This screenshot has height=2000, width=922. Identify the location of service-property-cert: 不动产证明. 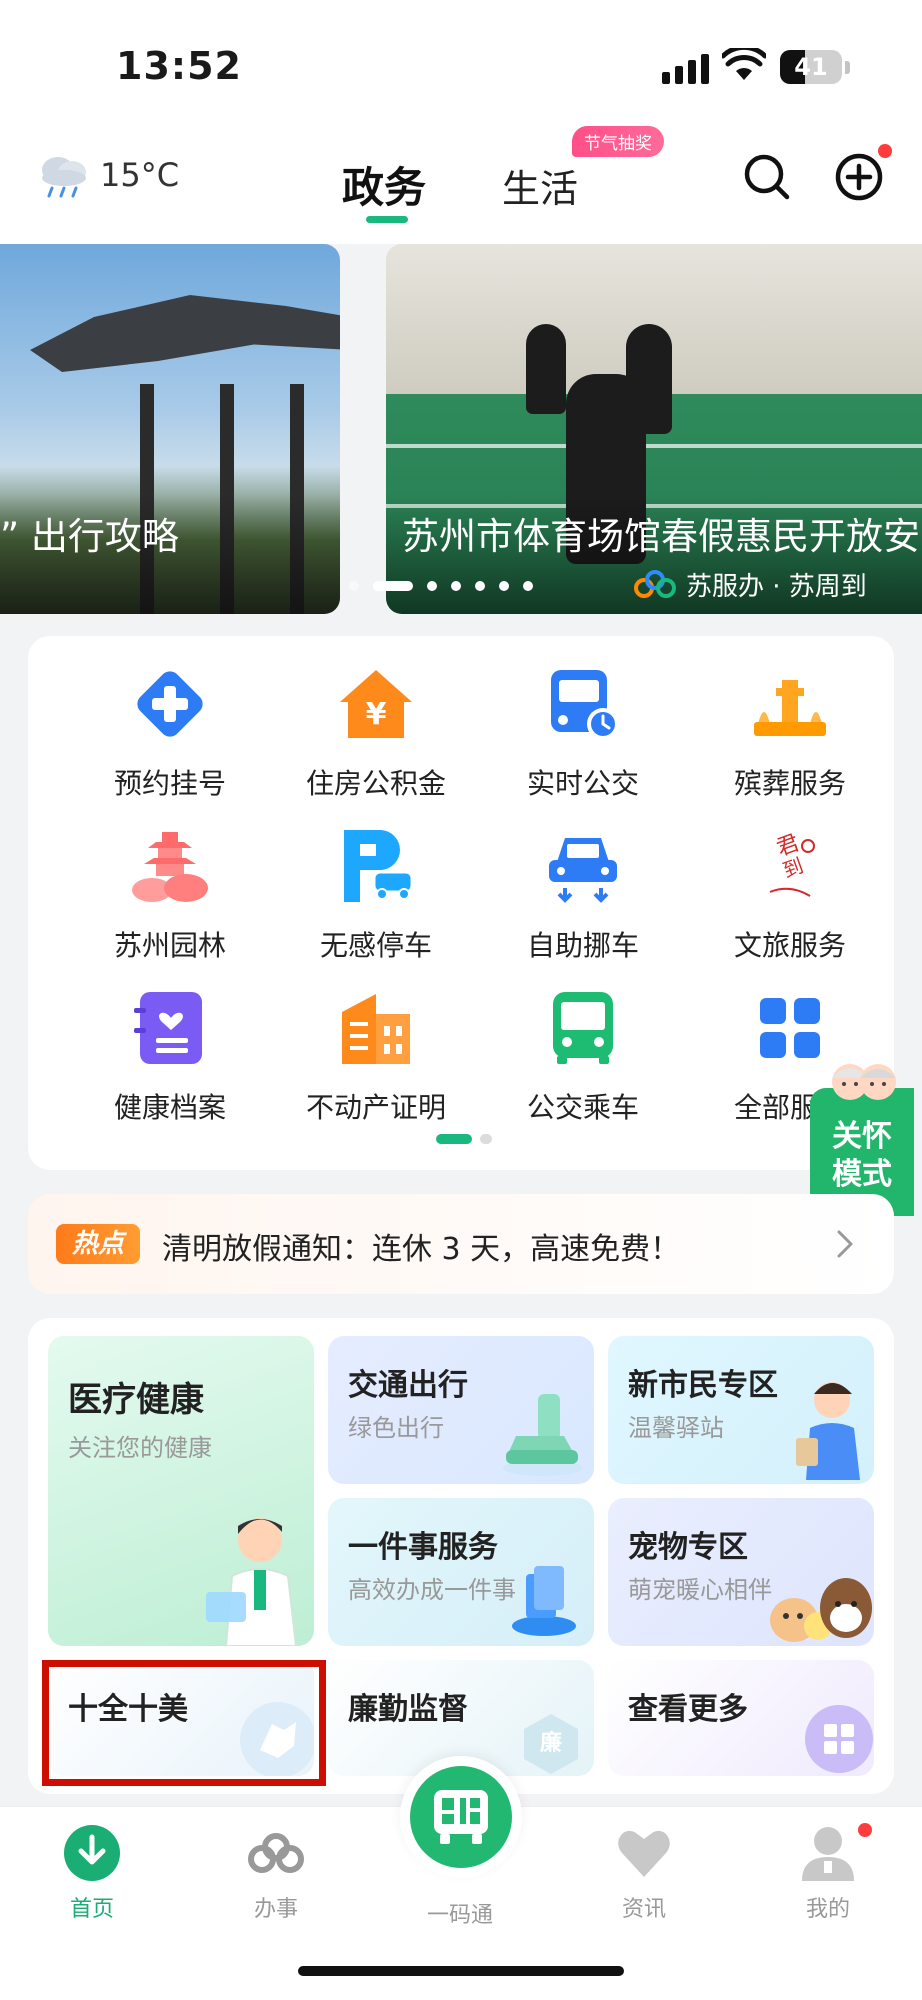
(376, 1047).